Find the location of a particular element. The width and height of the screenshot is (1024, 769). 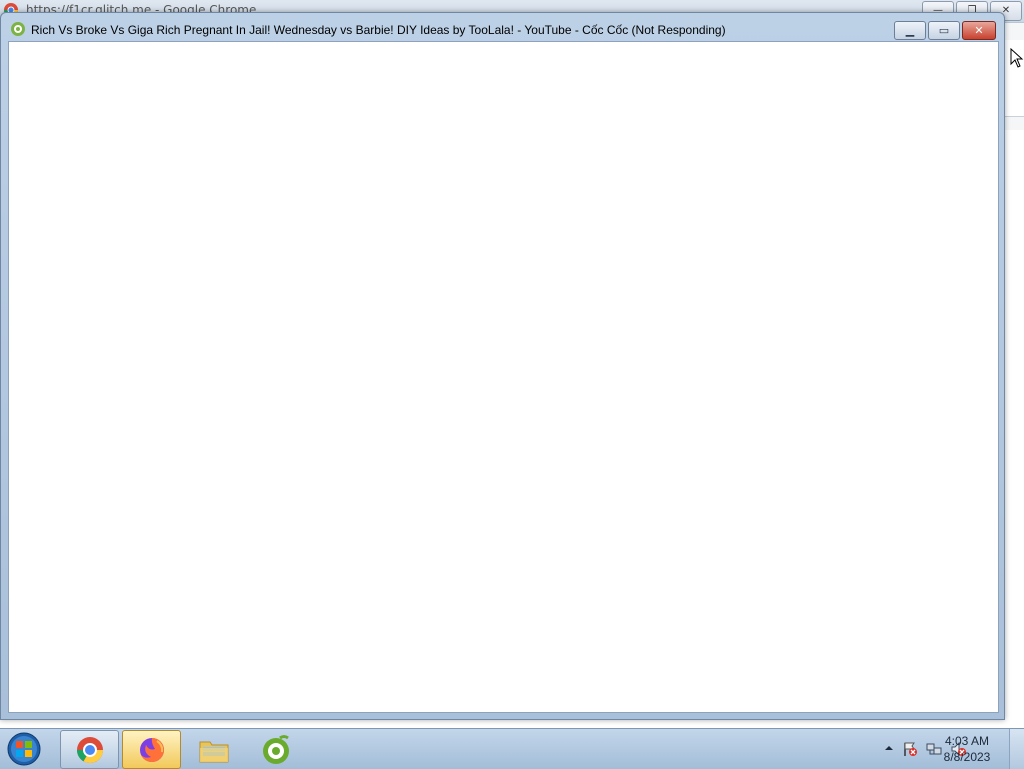

taskbar-explorer-button is located at coordinates (213, 749).